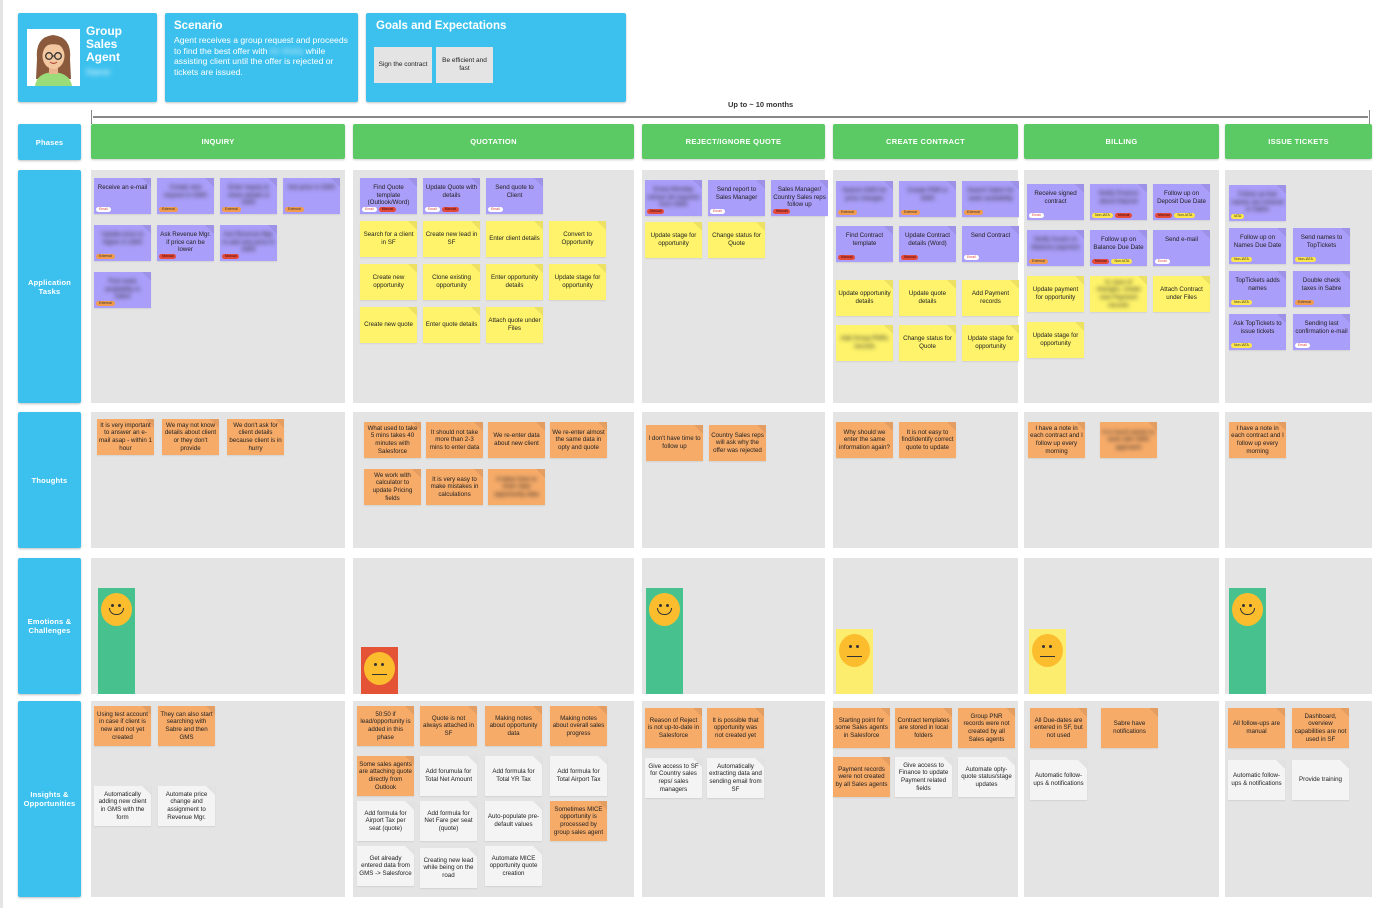  What do you see at coordinates (925, 141) in the screenshot?
I see `phase-create-contract: CREATE CONTRACT` at bounding box center [925, 141].